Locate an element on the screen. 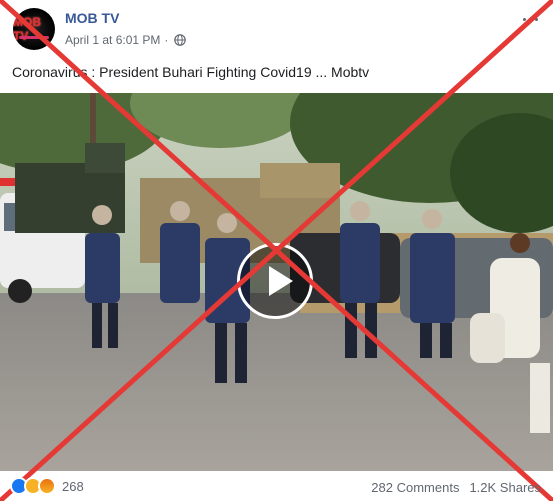  post-meta: April 1 at 6:01 PM · is located at coordinates (126, 40).